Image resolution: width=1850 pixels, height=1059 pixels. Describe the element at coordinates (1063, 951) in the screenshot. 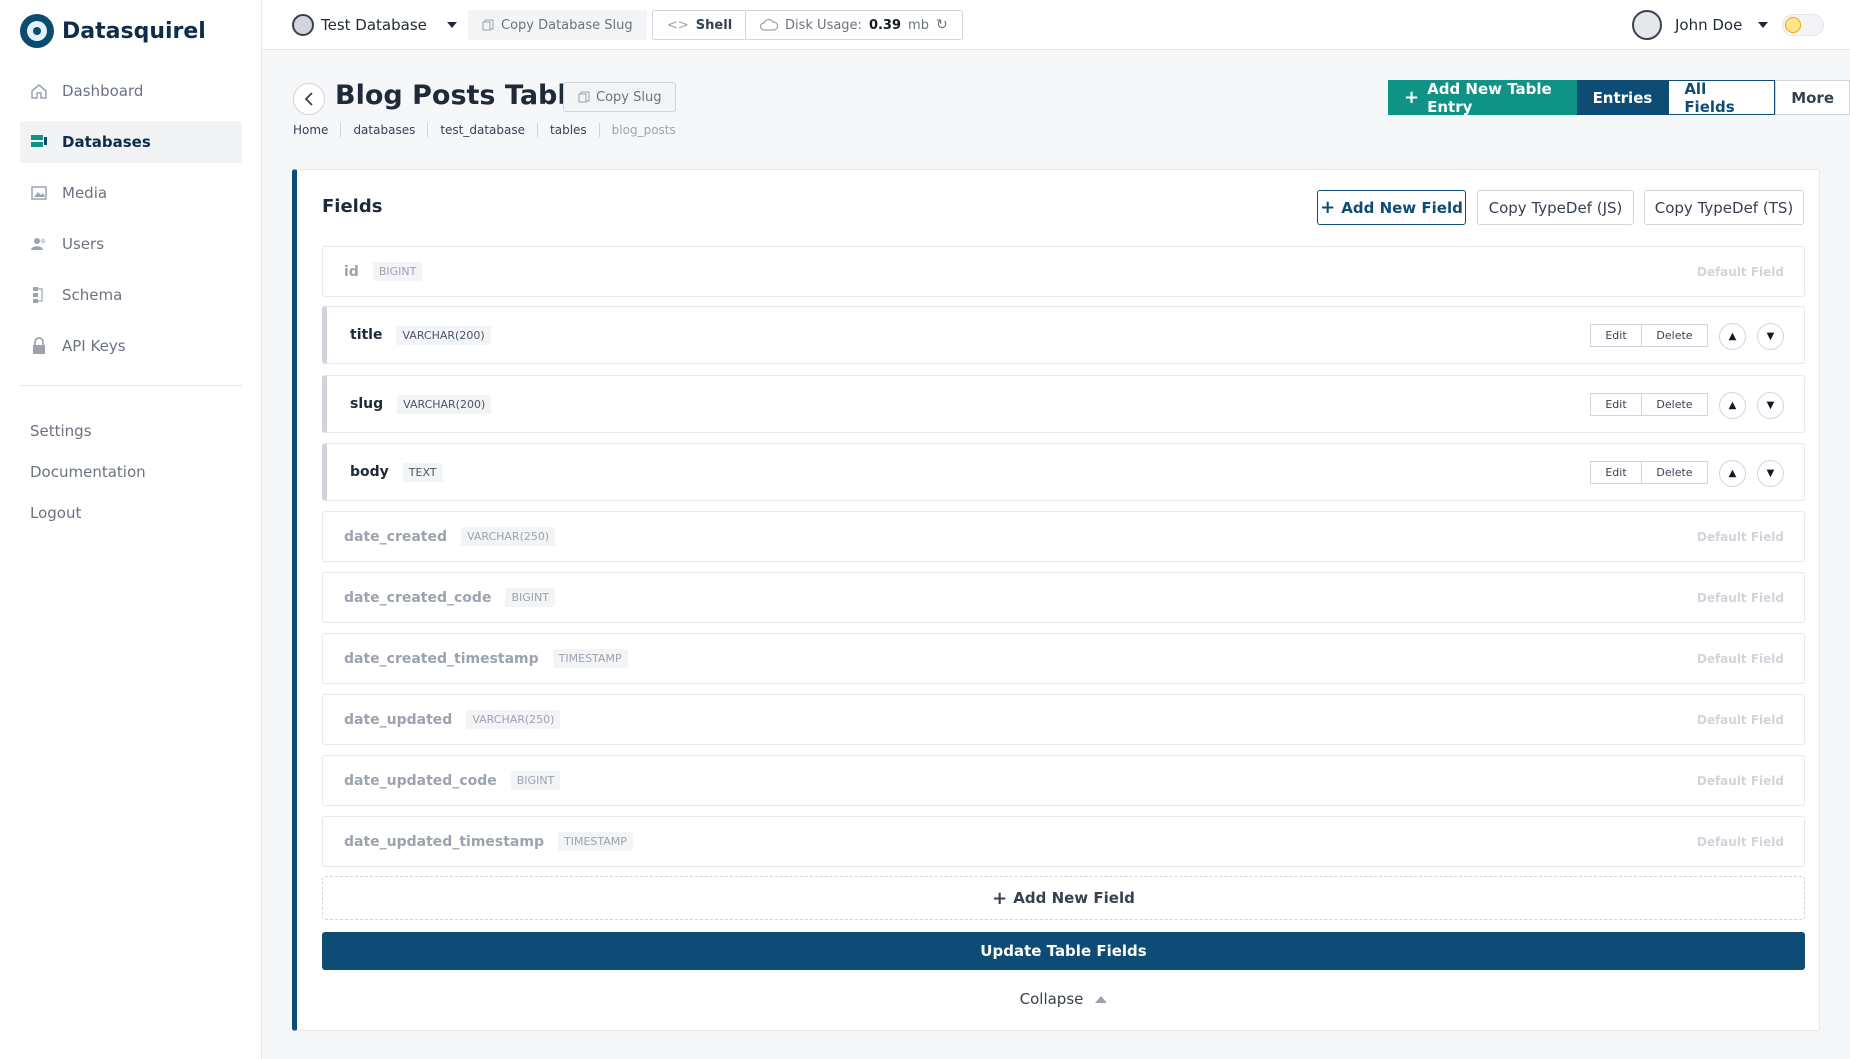

I see `update-table-fields-button: Update Table Fields` at that location.